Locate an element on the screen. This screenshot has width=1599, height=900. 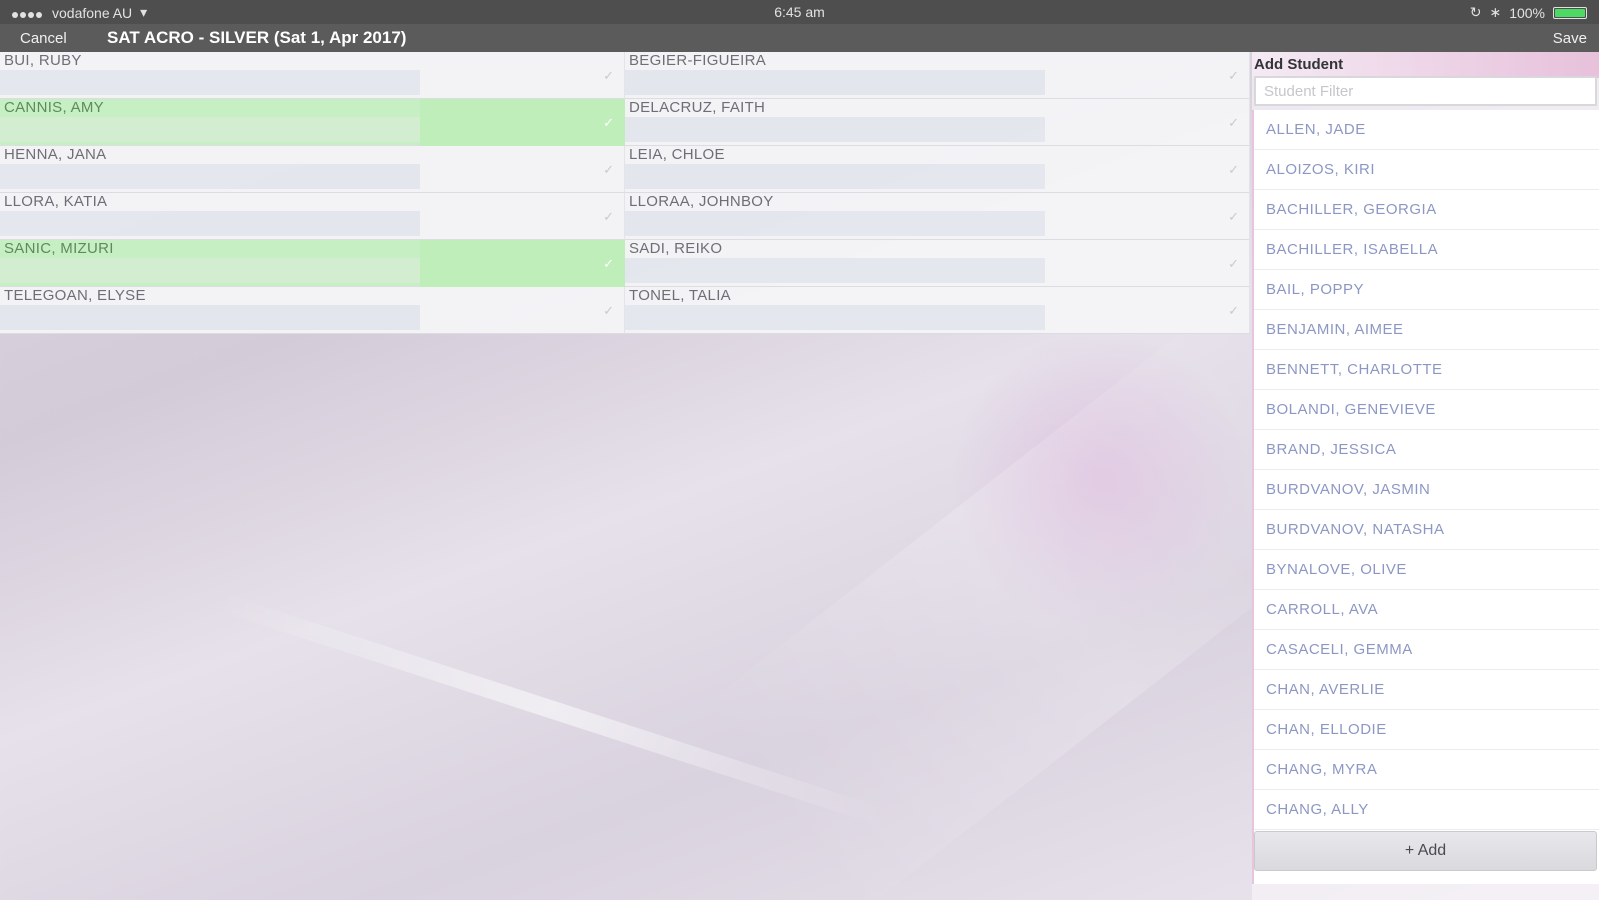
student-row: CANNIS, AMY ✓ is located at coordinates (312, 122).